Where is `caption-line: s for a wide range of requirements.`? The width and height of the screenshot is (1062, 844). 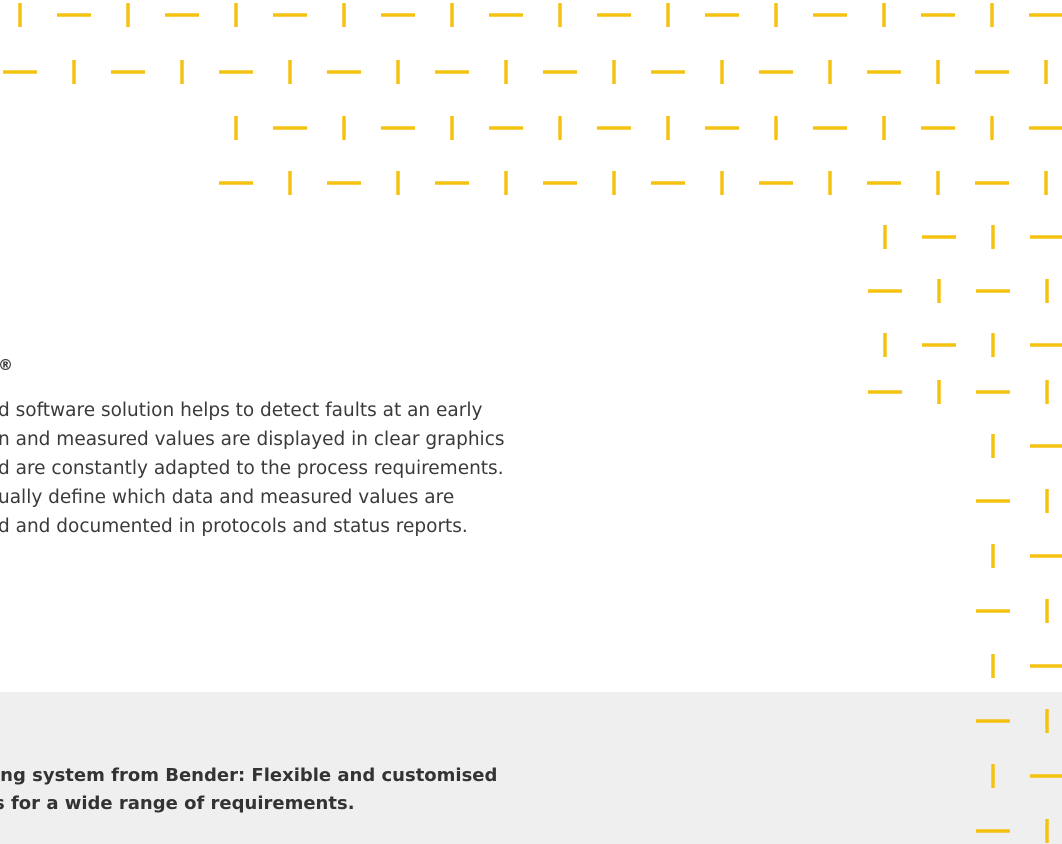 caption-line: s for a wide range of requirements. is located at coordinates (177, 803).